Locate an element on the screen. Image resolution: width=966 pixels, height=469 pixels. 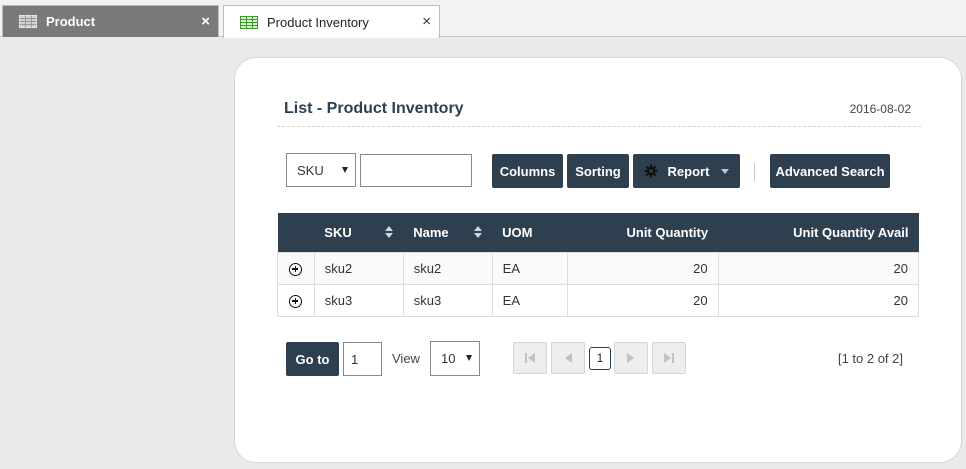
report-label: Report is located at coordinates (688, 171).